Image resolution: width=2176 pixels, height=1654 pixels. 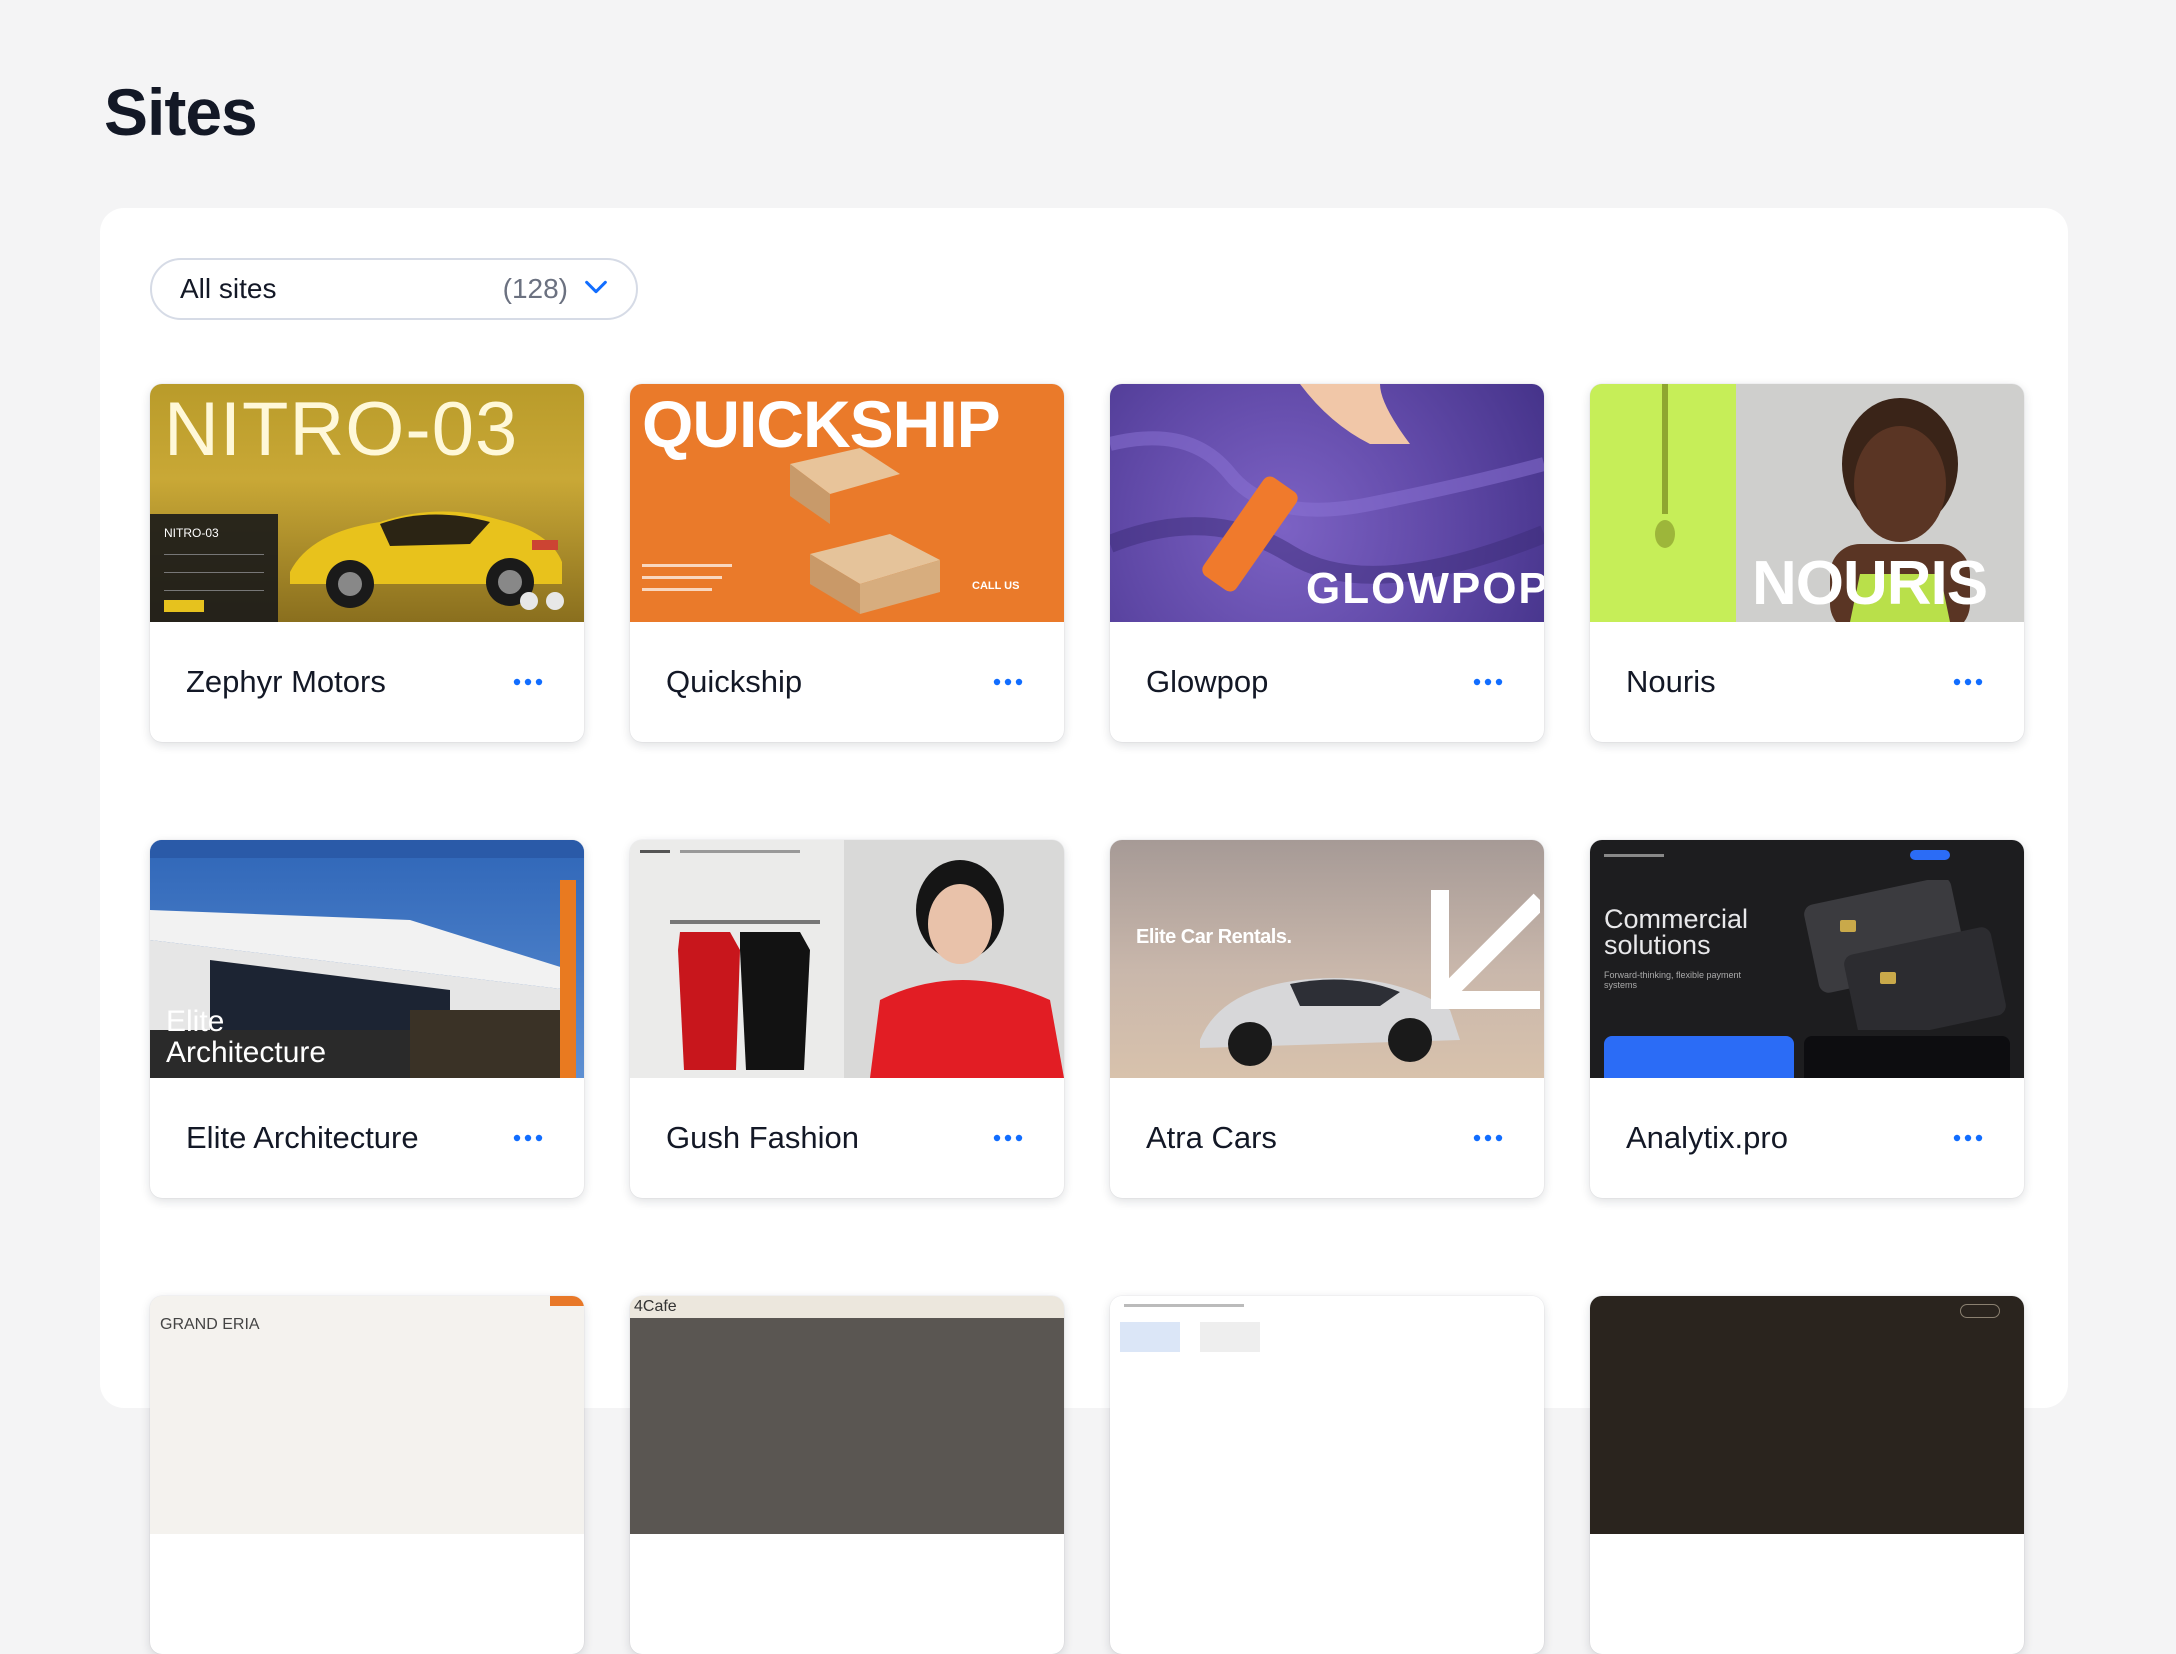 I want to click on site-card: GLOWPOP Glowpop, so click(x=1327, y=563).